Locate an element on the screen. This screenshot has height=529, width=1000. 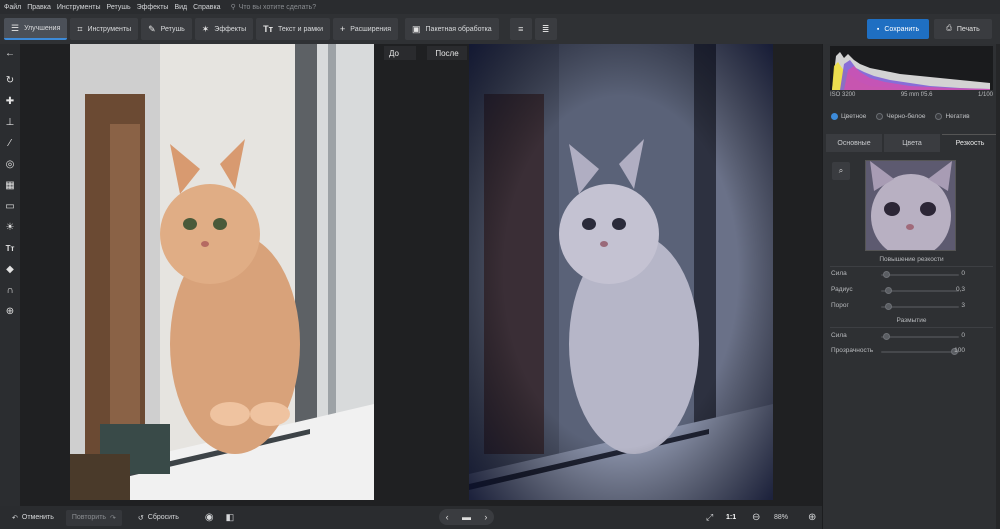
tab-colors: Цвета is located at coordinates (912, 143).